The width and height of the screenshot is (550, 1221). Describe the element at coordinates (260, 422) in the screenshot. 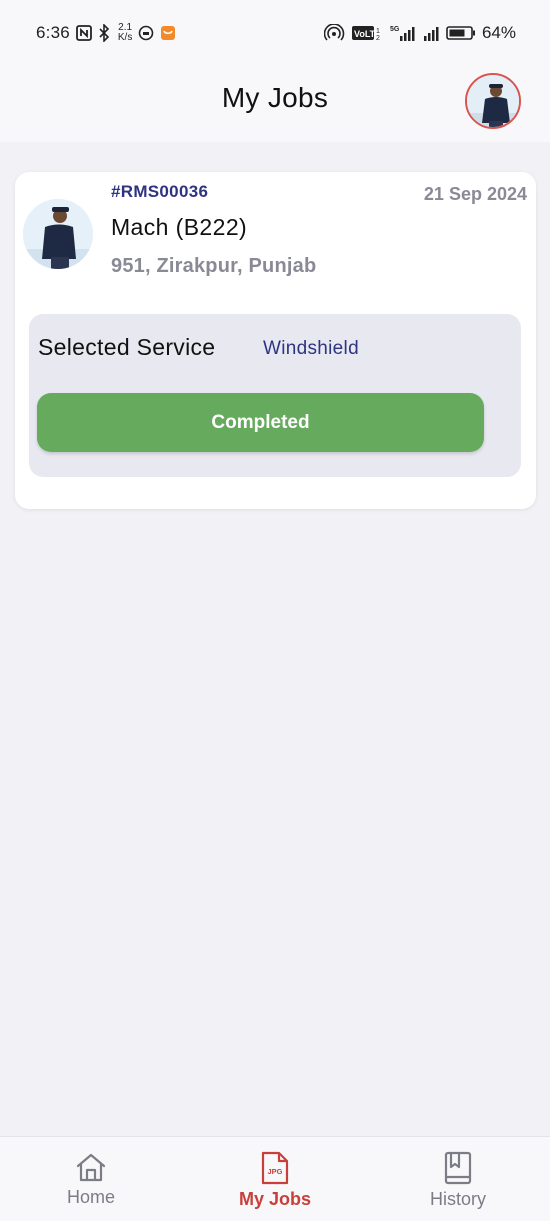

I see `completed-status-button: Completed` at that location.